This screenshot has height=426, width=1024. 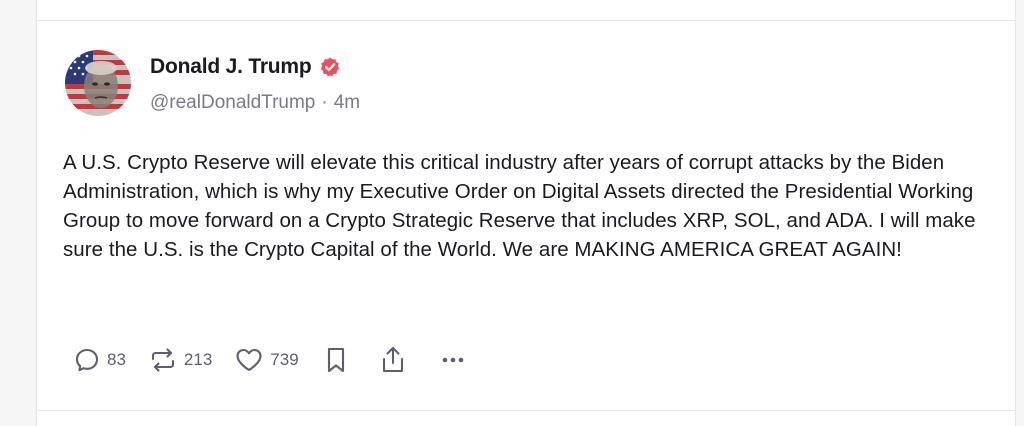 What do you see at coordinates (526, 410) in the screenshot?
I see `divider` at bounding box center [526, 410].